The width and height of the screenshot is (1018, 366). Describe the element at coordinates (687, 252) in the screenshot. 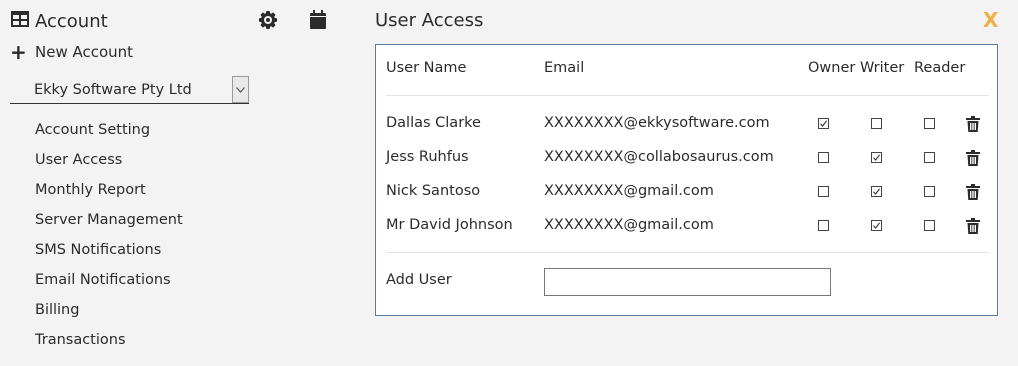

I see `table-divider` at that location.